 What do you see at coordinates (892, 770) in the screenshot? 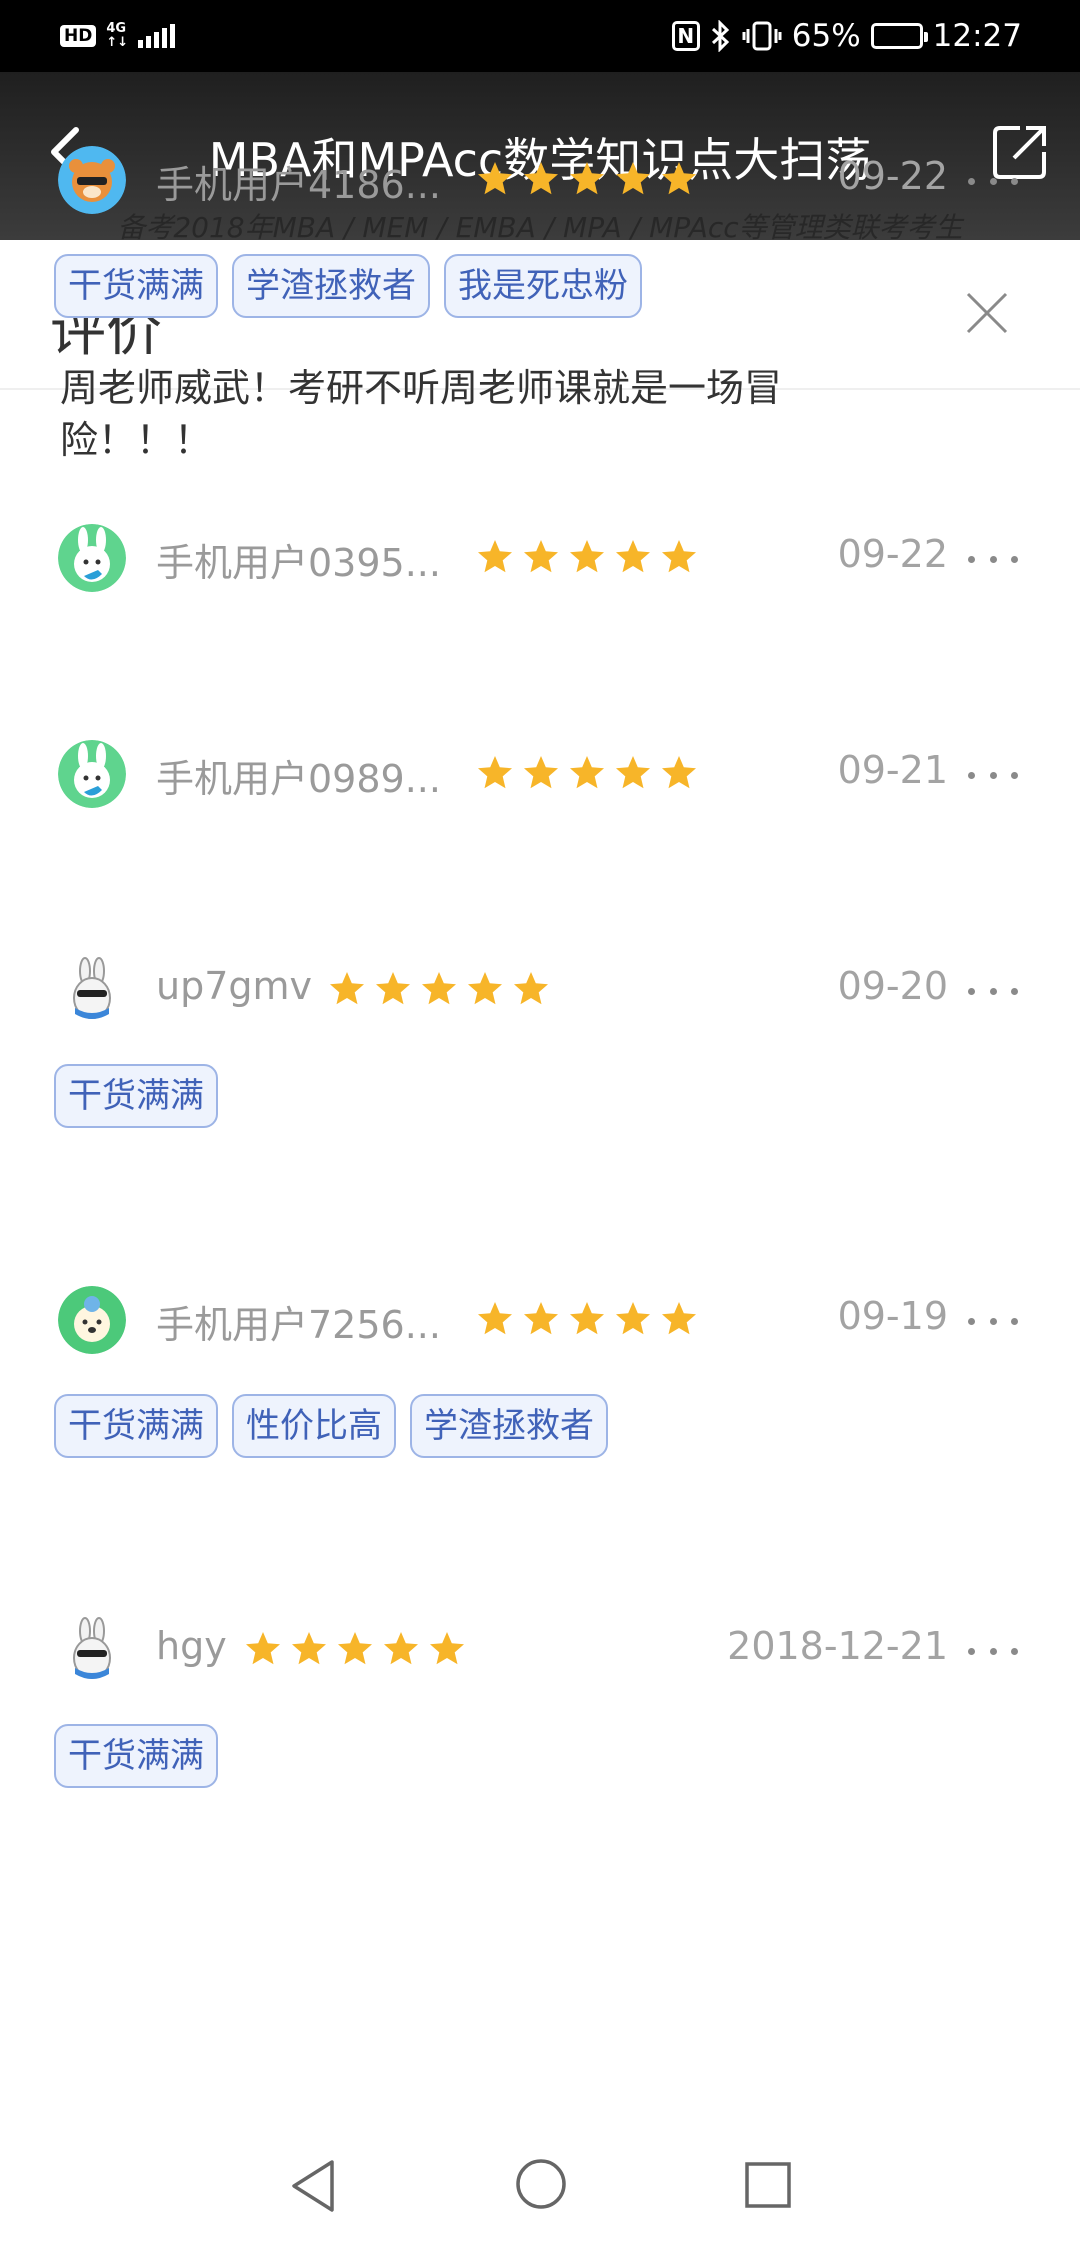
I see `review-date: 09-21` at bounding box center [892, 770].